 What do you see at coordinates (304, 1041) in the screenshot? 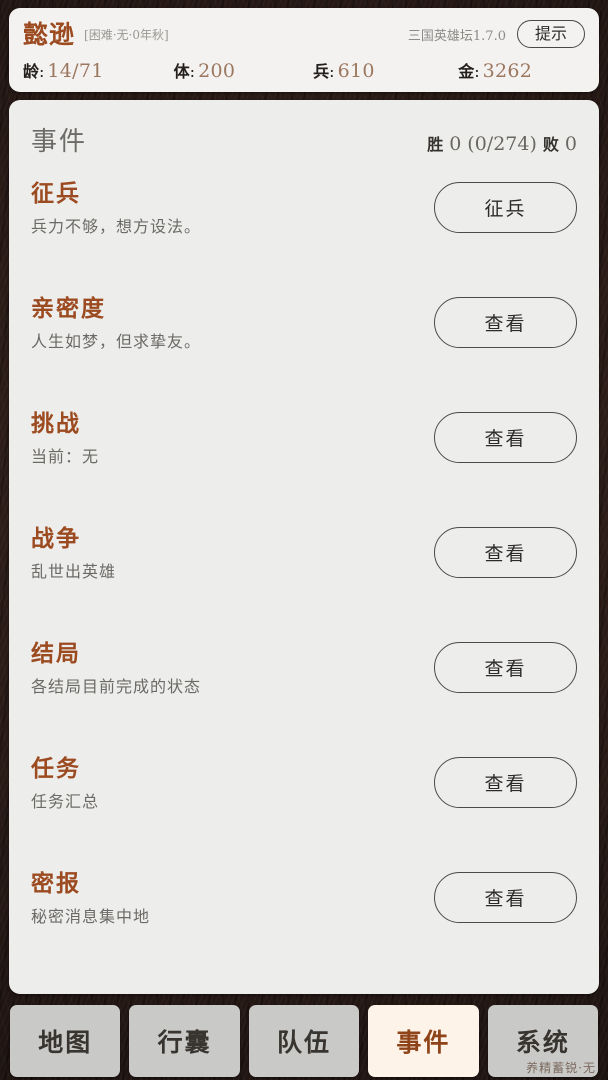
I see `tab-team: 队伍` at bounding box center [304, 1041].